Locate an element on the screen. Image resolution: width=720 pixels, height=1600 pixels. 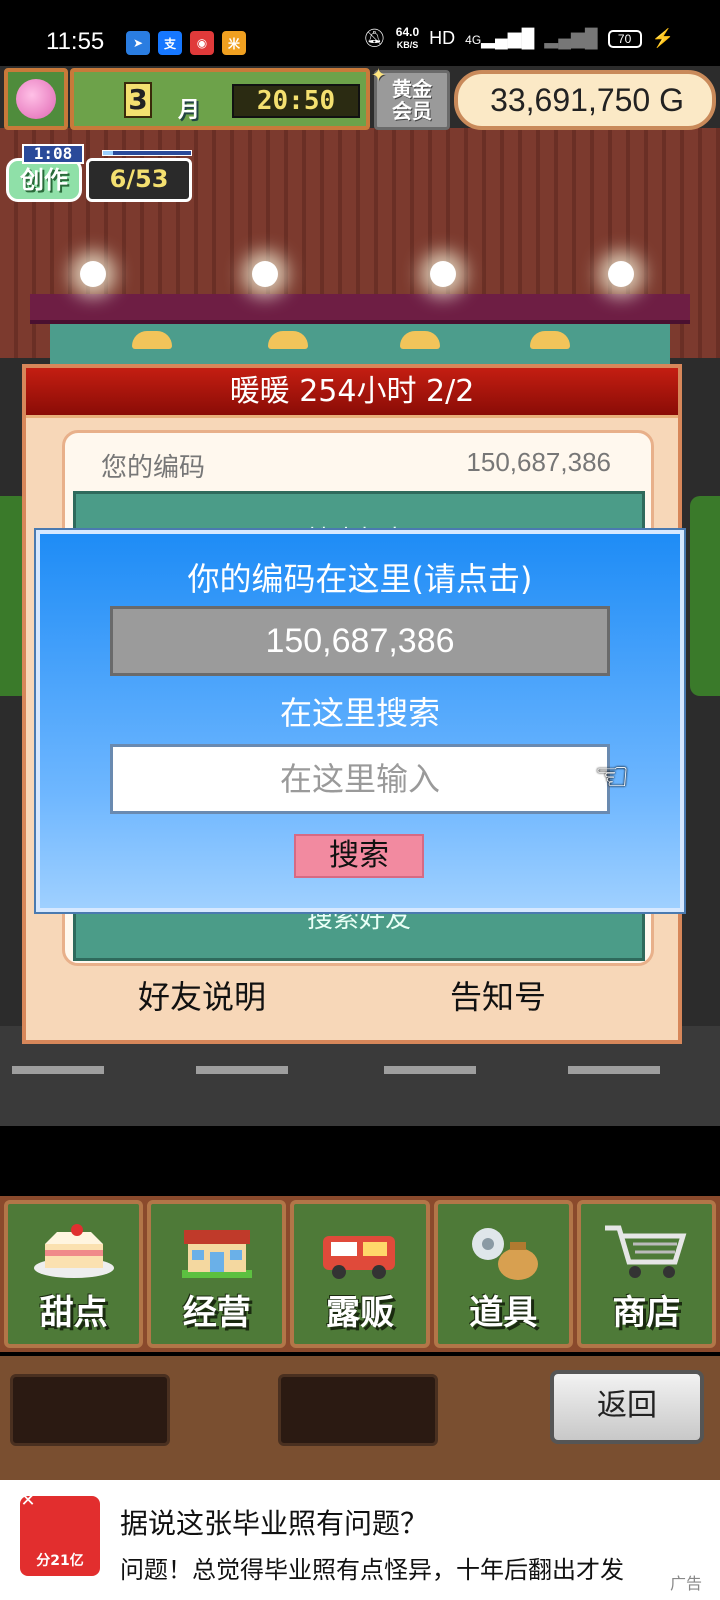
craft-progress-bar is located at coordinates (147, 153).